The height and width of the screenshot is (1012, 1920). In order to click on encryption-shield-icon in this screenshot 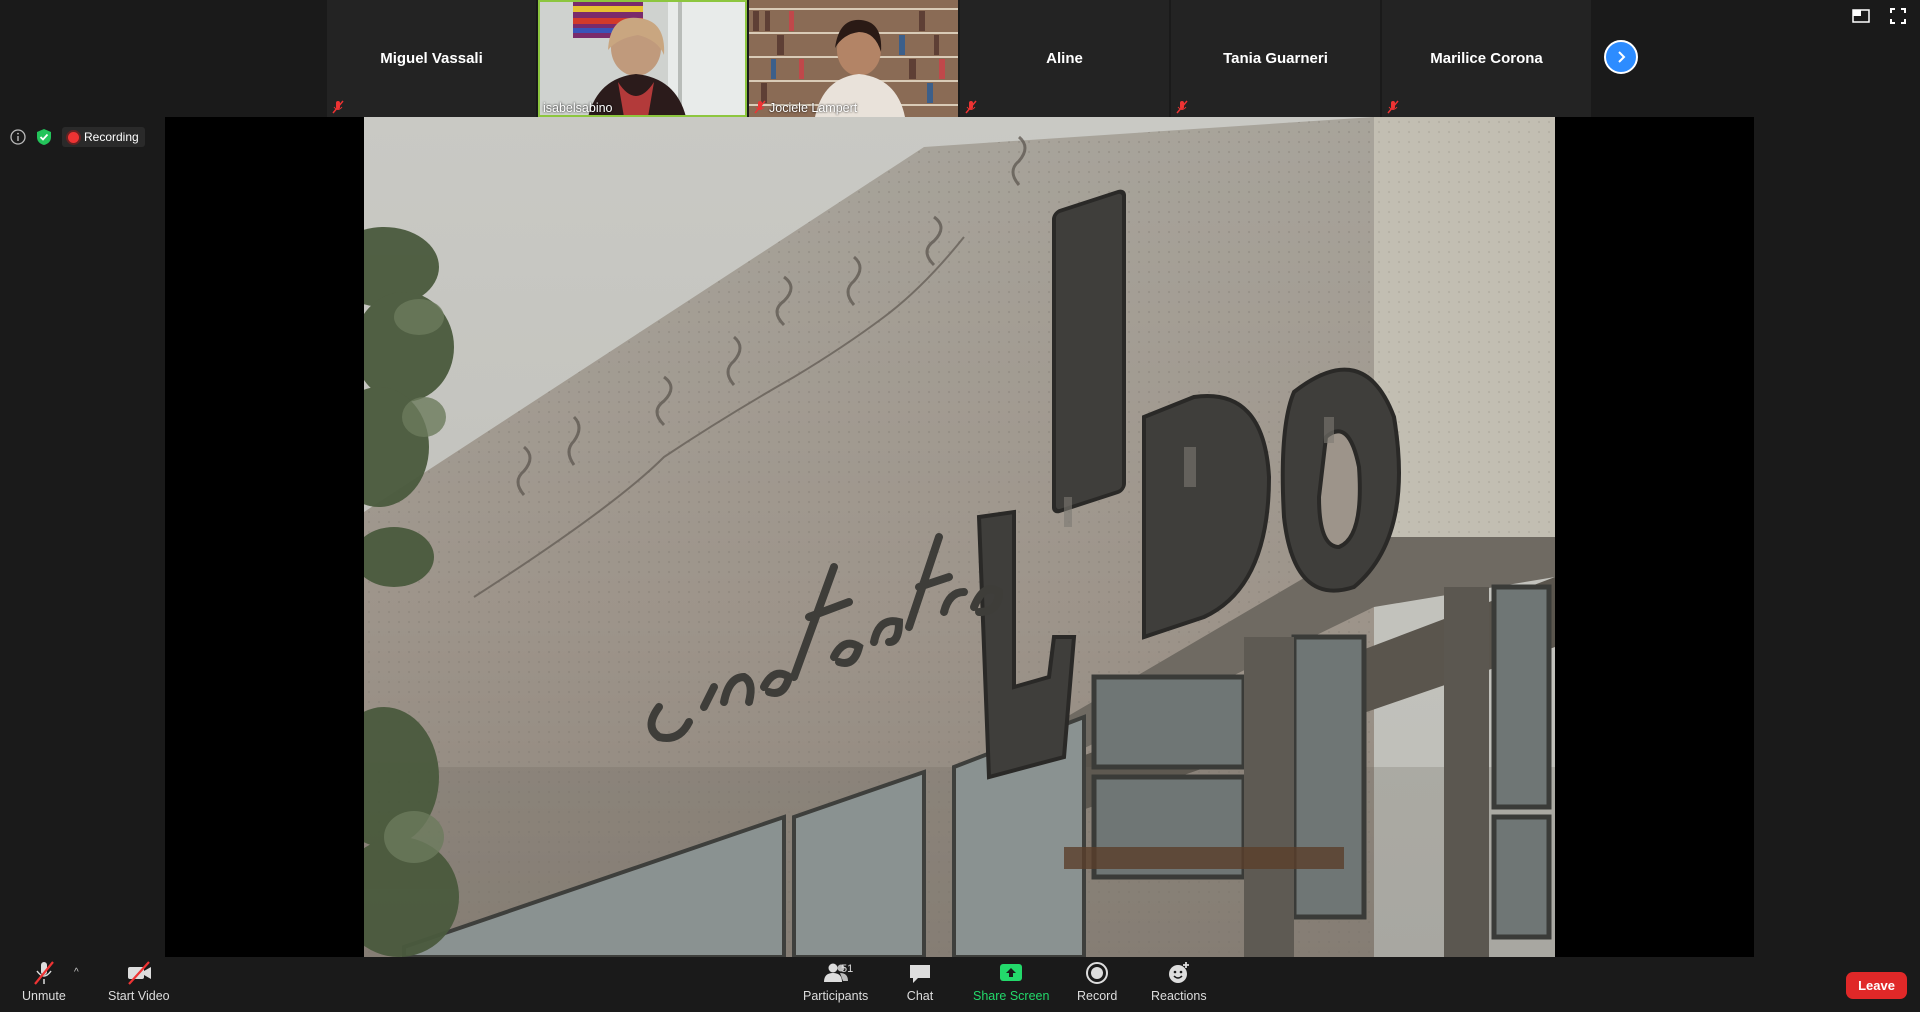, I will do `click(44, 137)`.